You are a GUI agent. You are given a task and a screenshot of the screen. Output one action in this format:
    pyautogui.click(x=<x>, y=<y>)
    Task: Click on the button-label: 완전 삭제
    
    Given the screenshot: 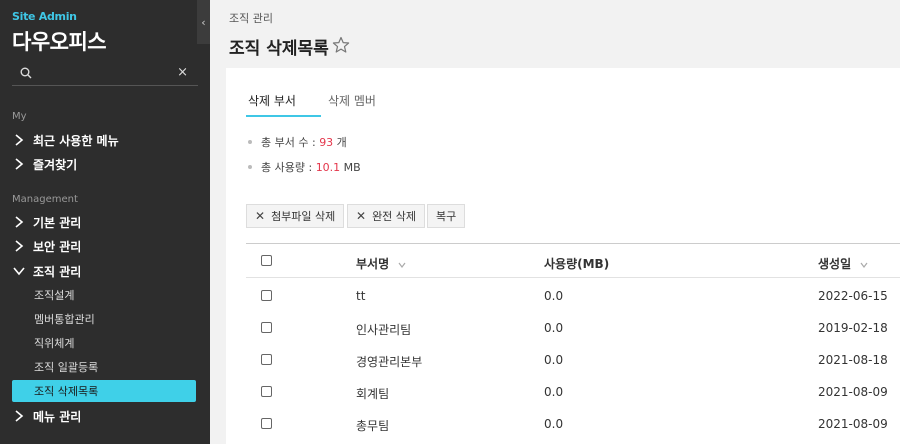 What is the action you would take?
    pyautogui.click(x=394, y=216)
    